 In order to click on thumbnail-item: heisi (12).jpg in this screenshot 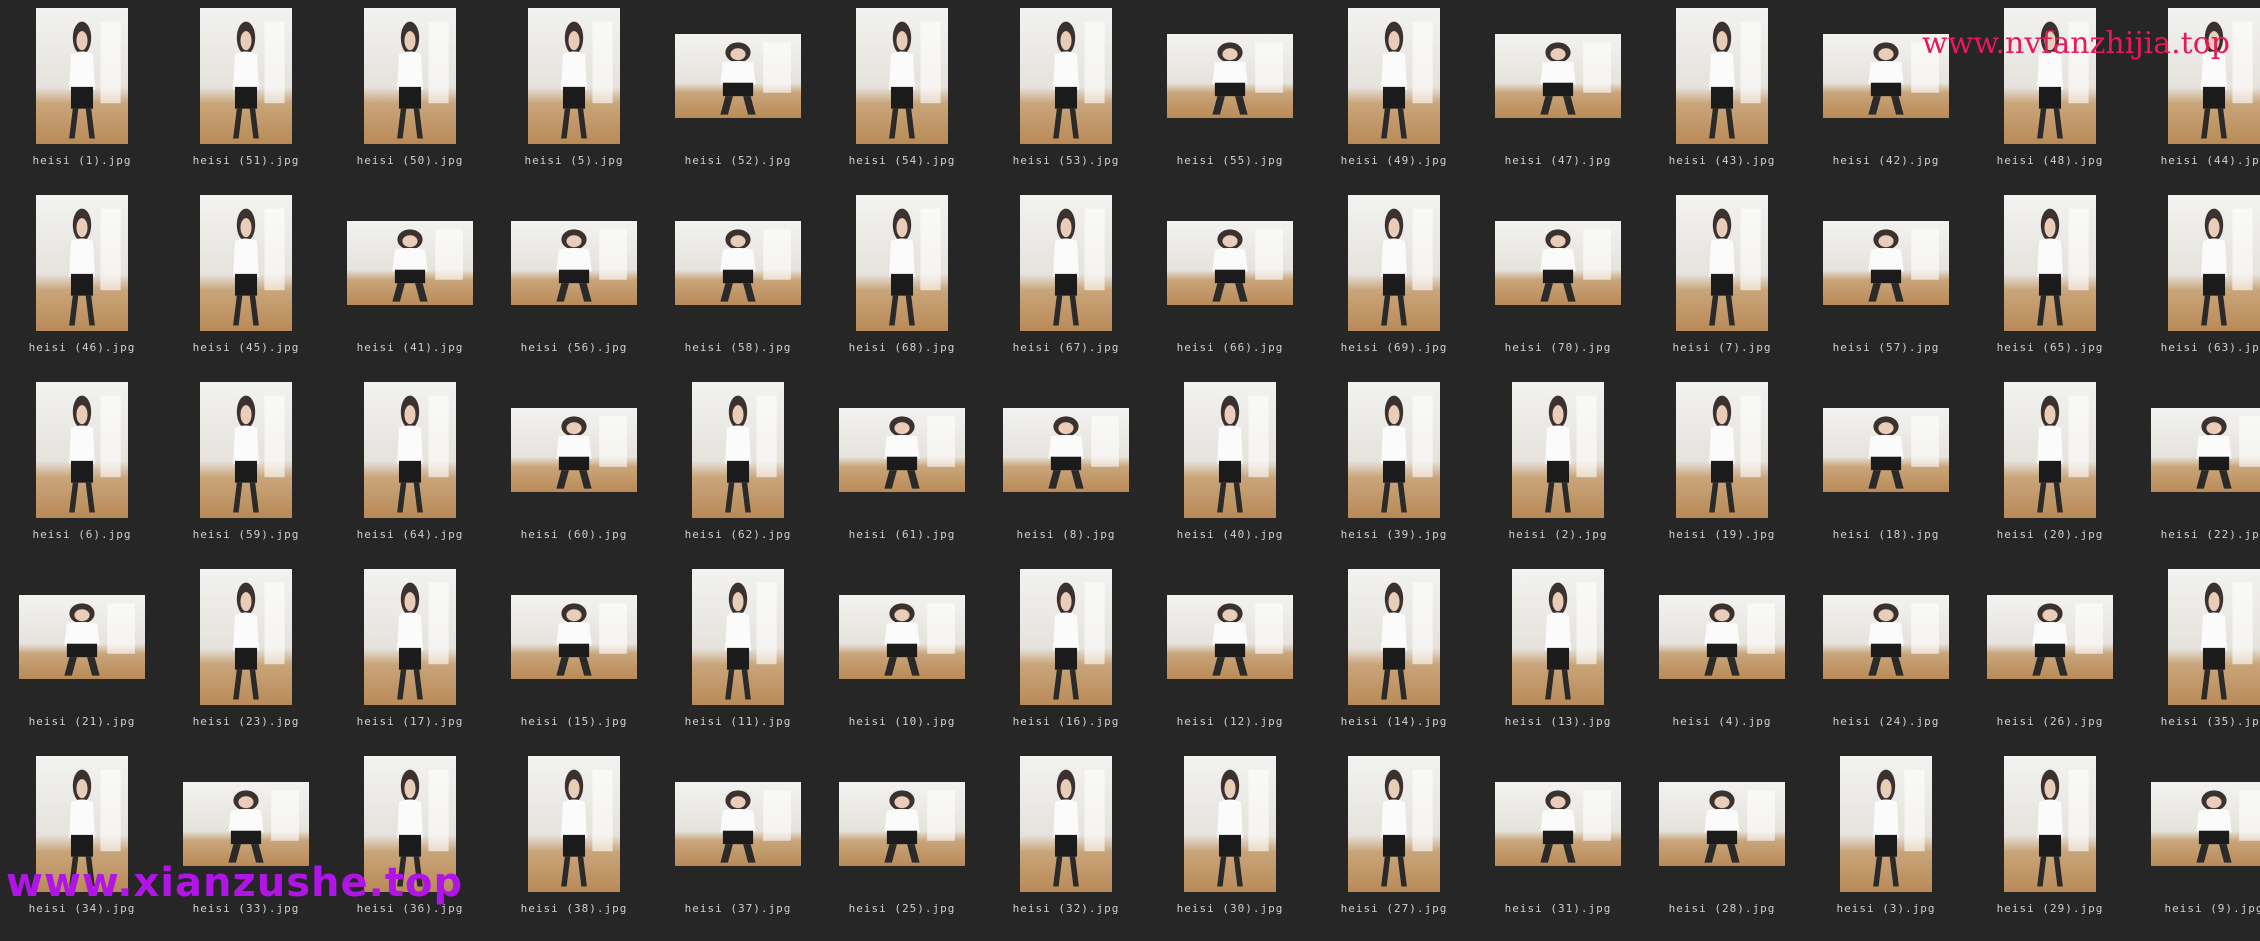, I will do `click(1230, 660)`.